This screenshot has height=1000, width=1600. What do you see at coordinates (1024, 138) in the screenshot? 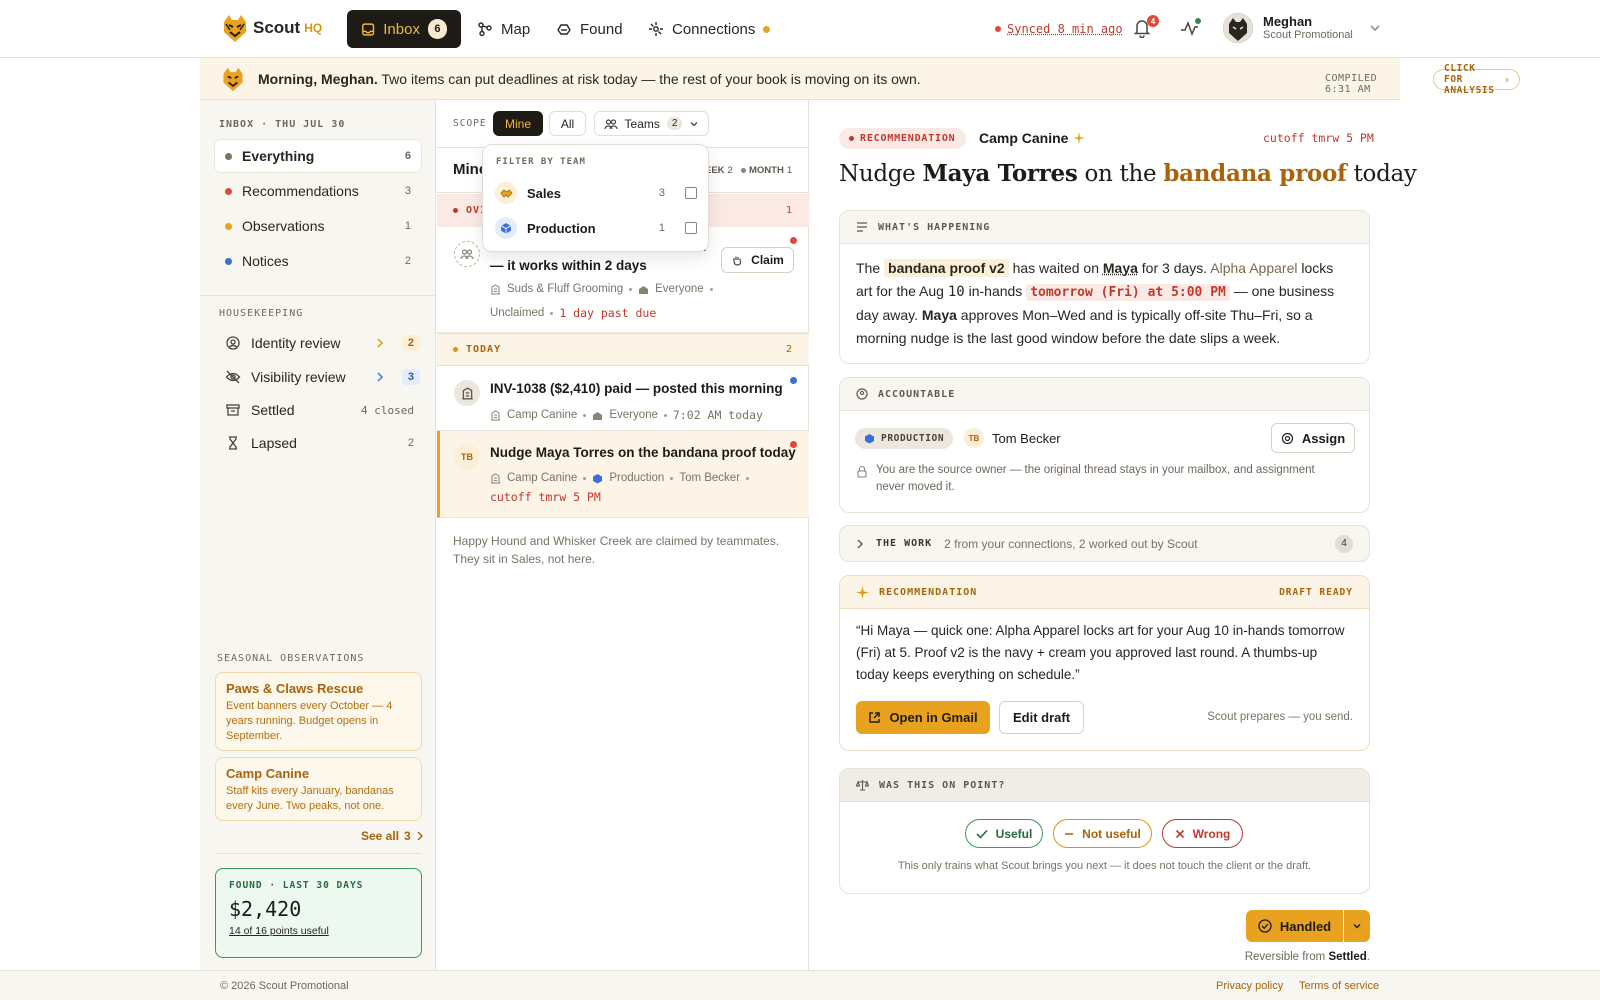
I see `detail-client-name: Camp Canine` at bounding box center [1024, 138].